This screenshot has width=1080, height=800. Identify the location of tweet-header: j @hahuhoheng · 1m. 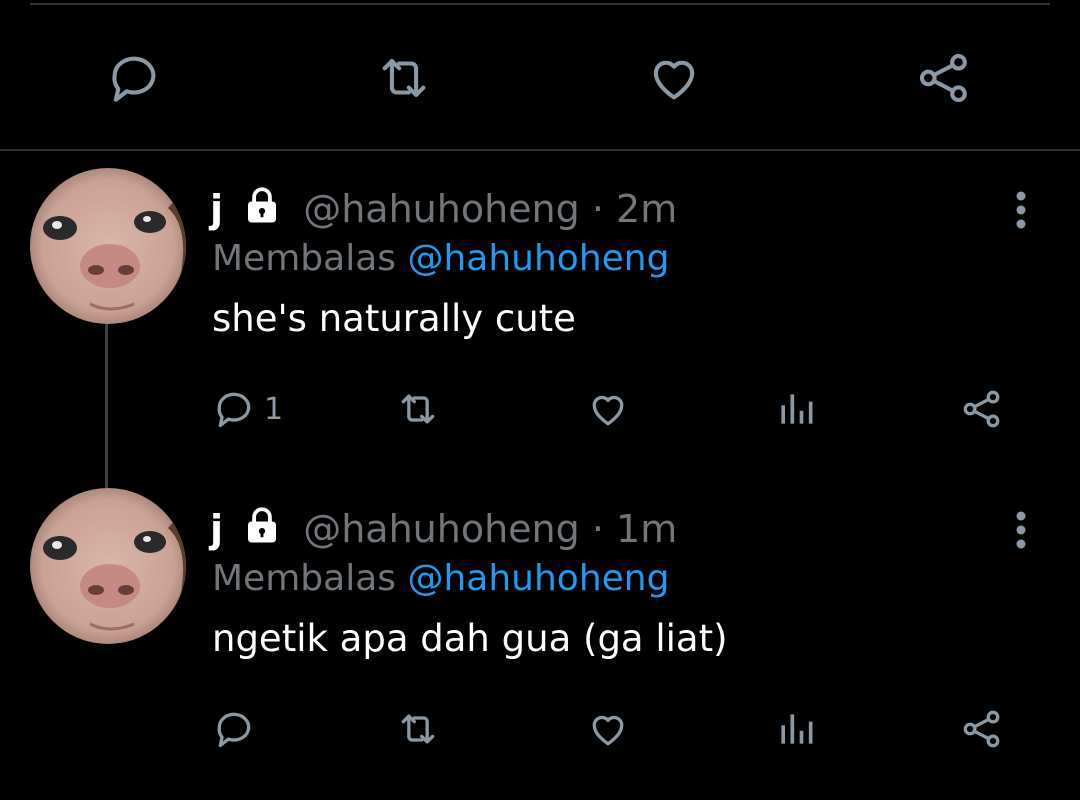
(443, 530).